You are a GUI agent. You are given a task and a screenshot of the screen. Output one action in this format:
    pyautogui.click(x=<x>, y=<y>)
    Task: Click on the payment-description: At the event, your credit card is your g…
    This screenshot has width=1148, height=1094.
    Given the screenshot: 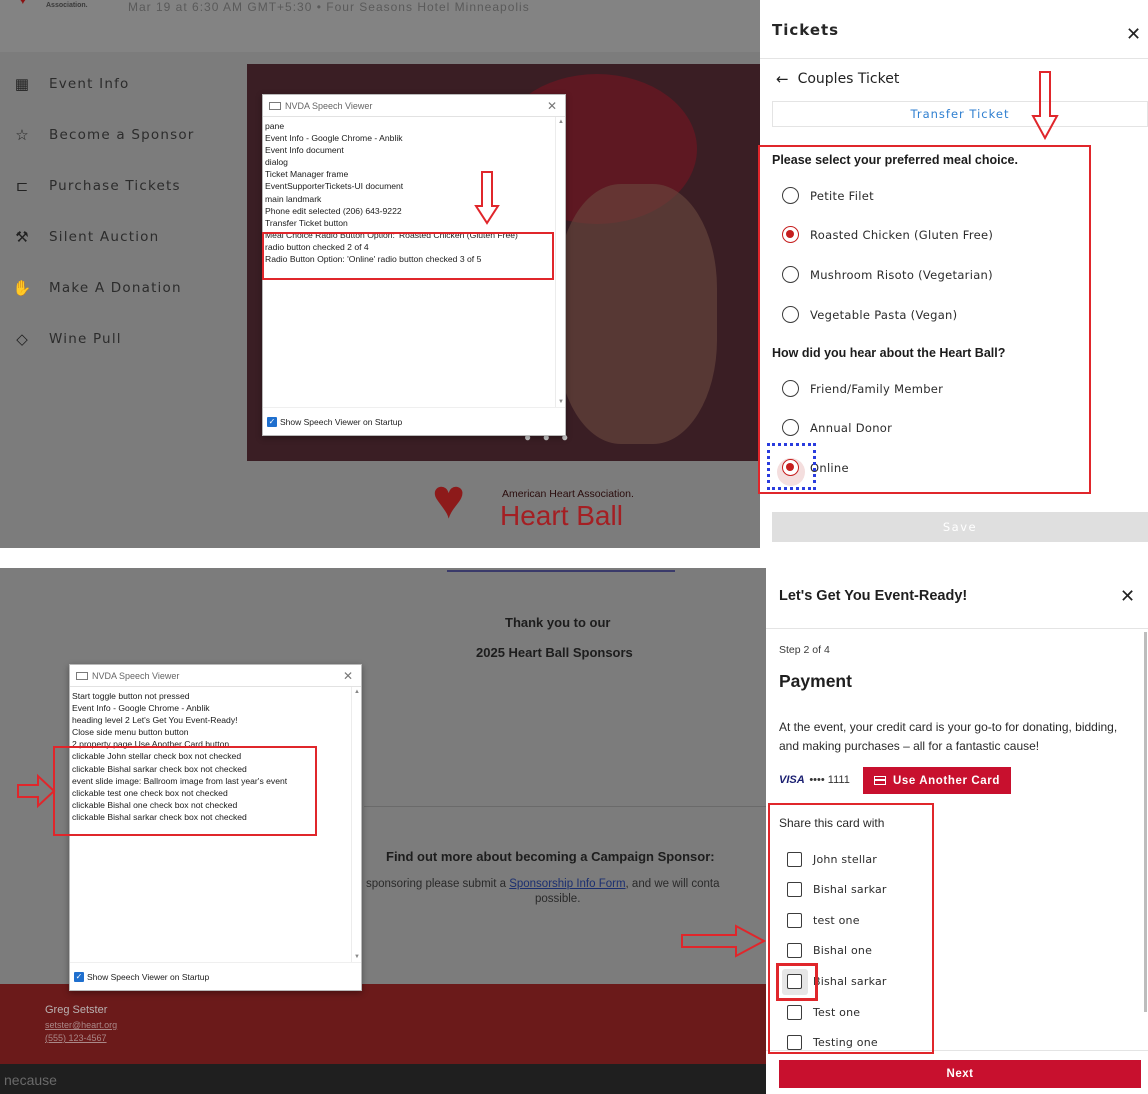 What is the action you would take?
    pyautogui.click(x=948, y=736)
    